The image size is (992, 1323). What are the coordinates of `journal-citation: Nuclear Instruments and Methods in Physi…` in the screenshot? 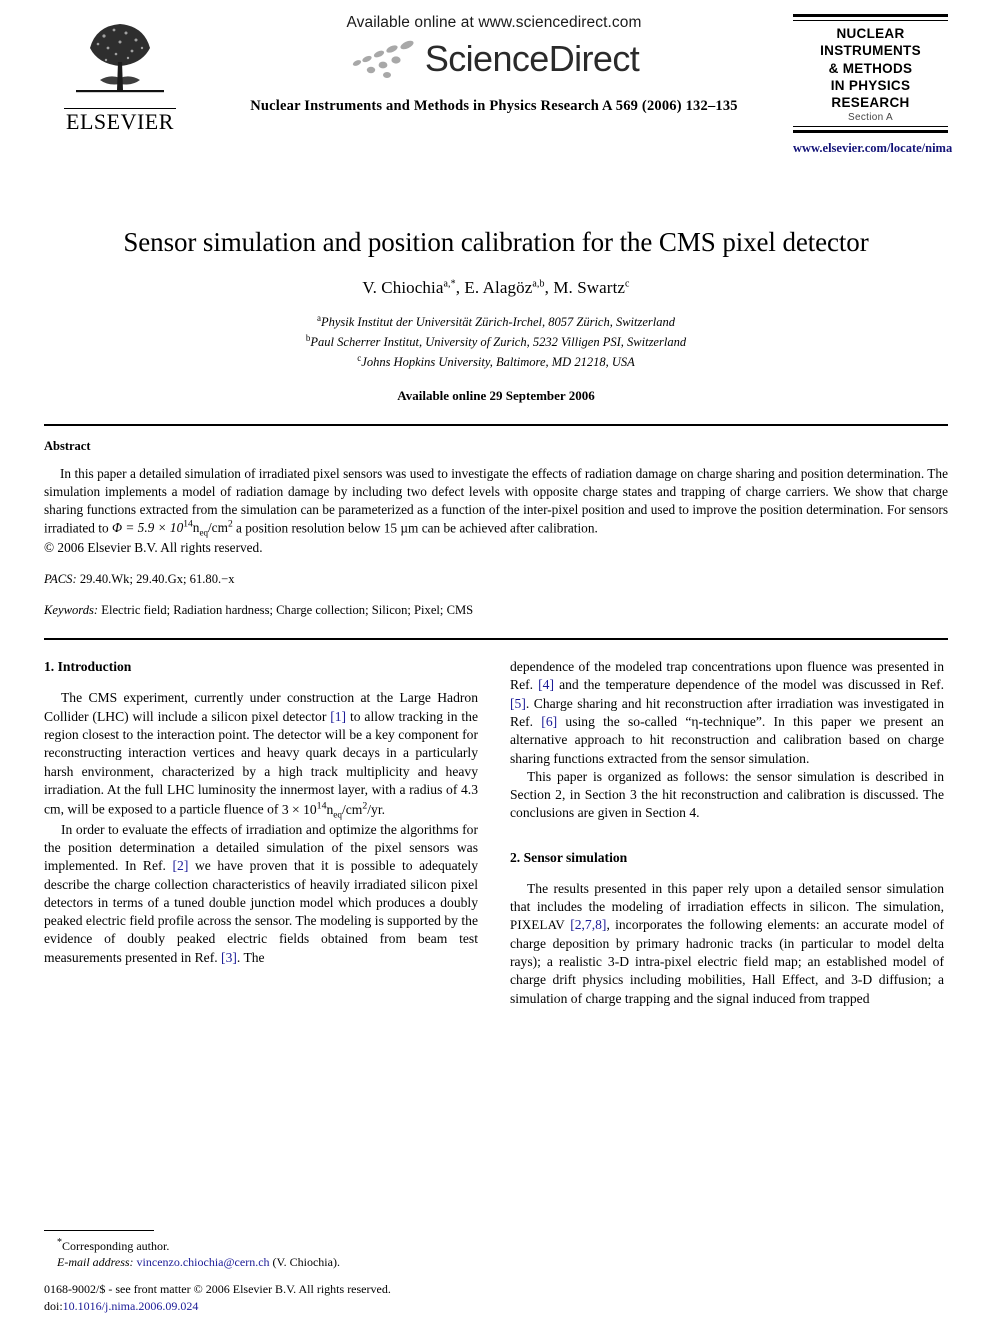 It's located at (494, 106).